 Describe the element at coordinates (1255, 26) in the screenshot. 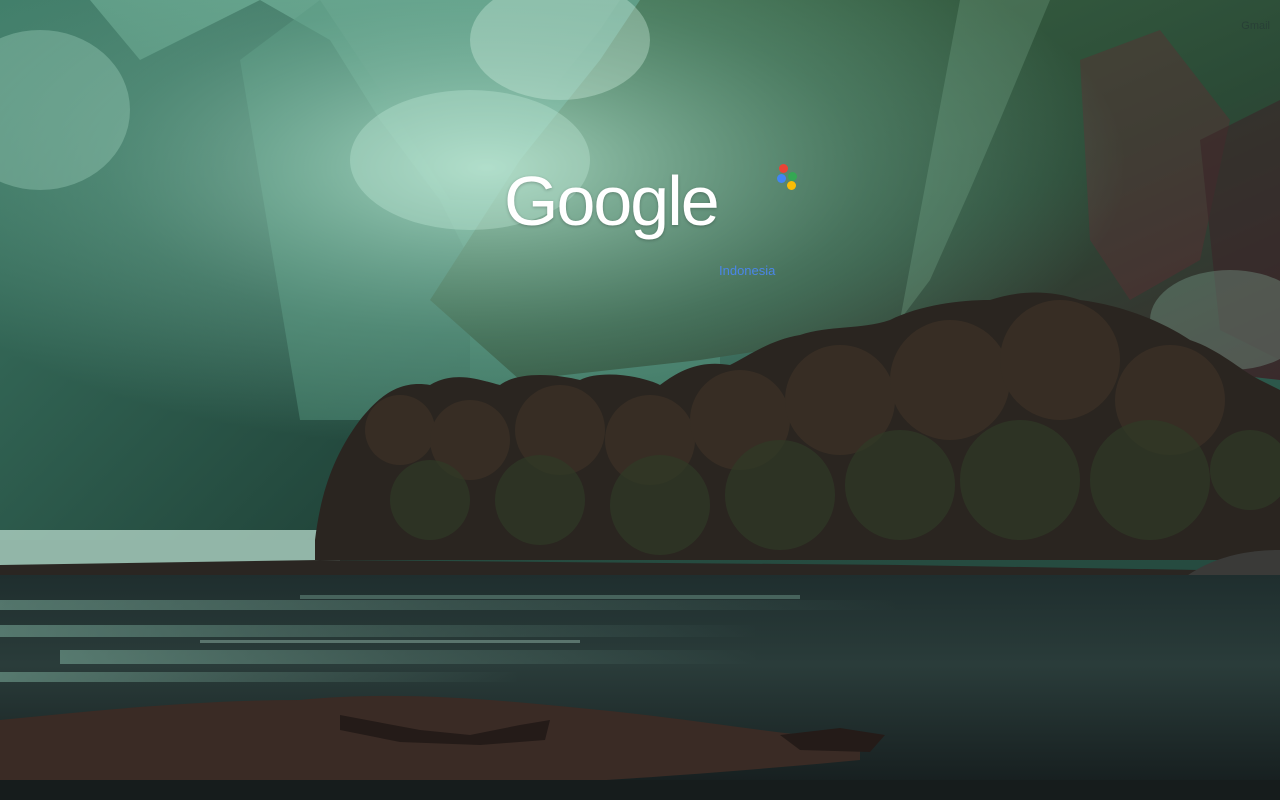

I see `gmail-link: Gmail` at that location.